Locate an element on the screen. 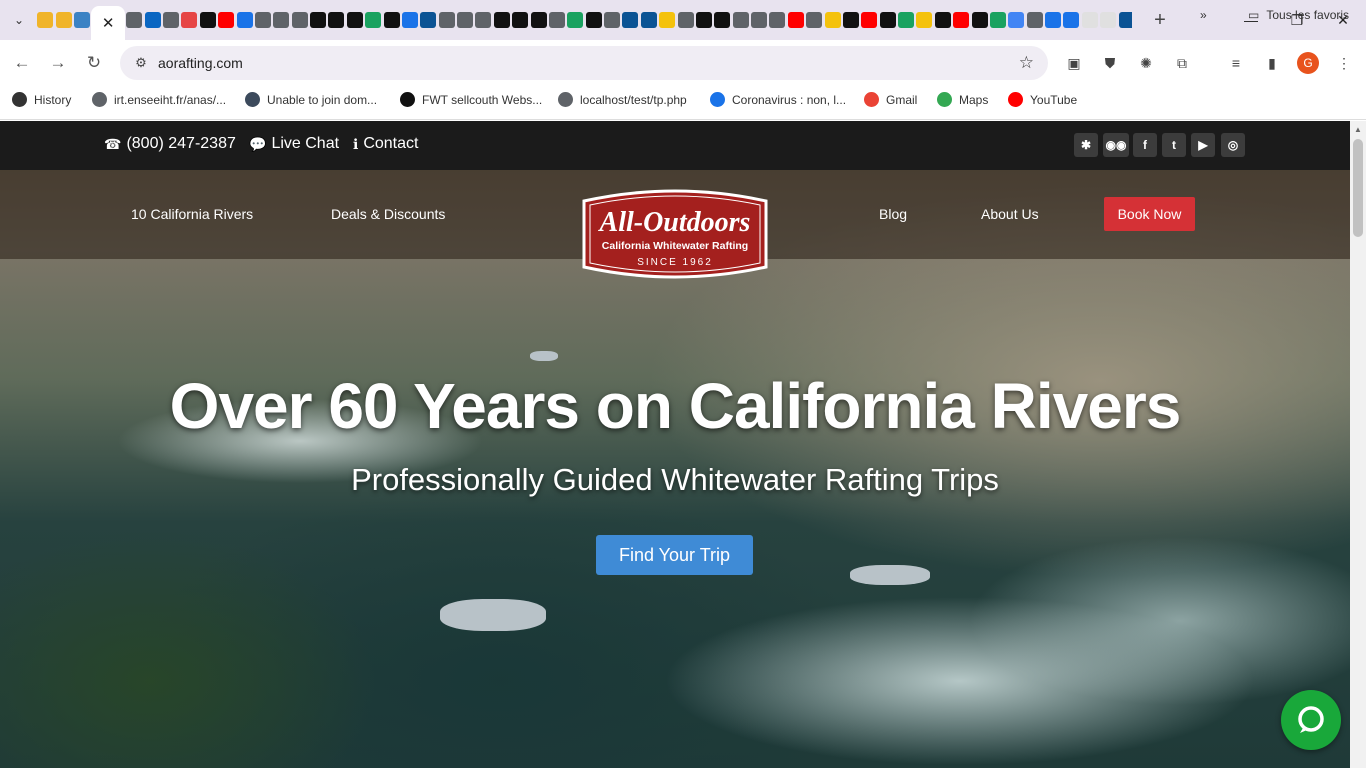 Image resolution: width=1366 pixels, height=768 pixels. profile-avatar: G is located at coordinates (1308, 63).